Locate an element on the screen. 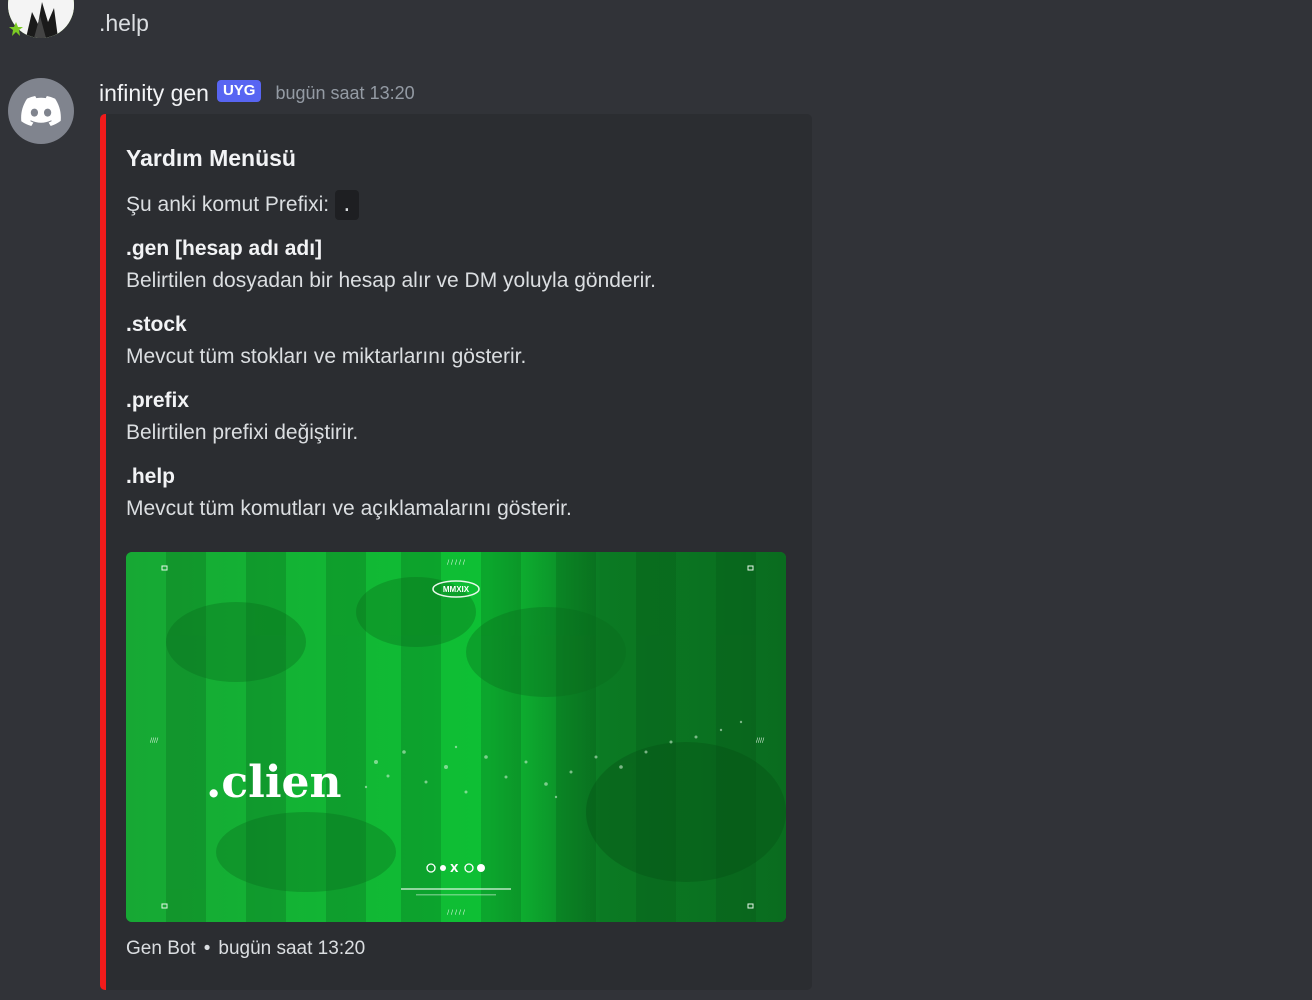 This screenshot has width=1312, height=1000. star-icon is located at coordinates (16, 29).